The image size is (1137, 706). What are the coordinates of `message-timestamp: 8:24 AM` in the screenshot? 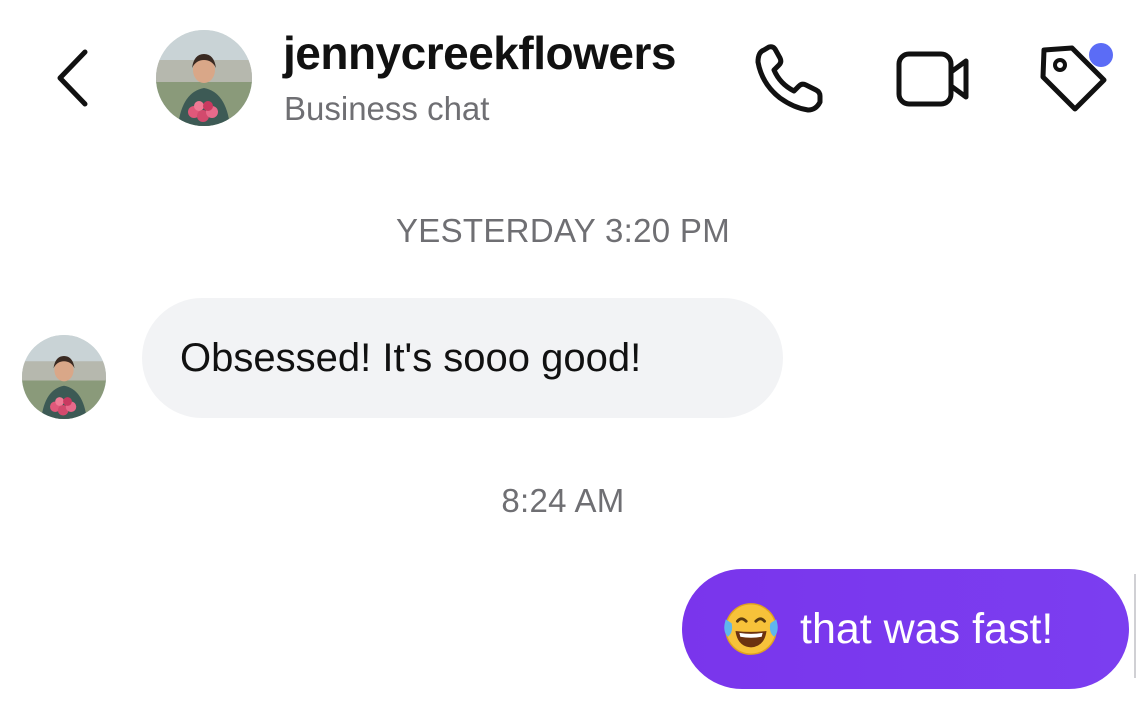 It's located at (563, 500).